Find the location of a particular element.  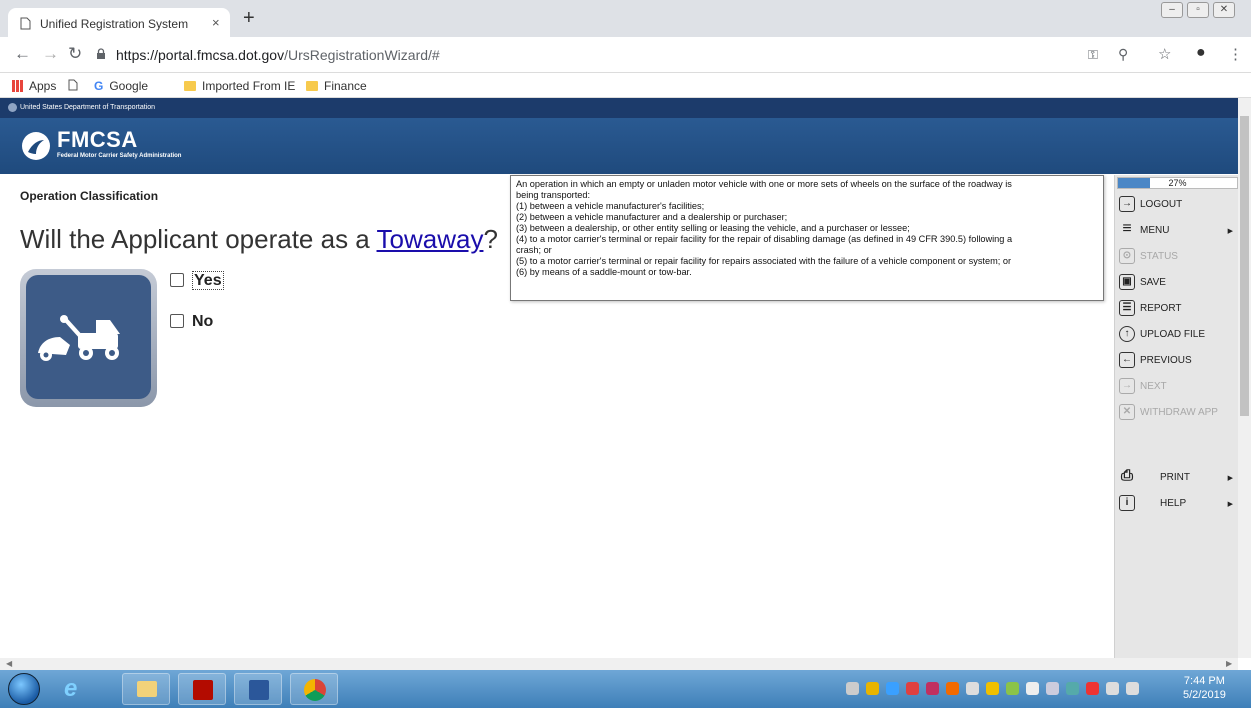

back-icon: ← is located at coordinates (22, 54).